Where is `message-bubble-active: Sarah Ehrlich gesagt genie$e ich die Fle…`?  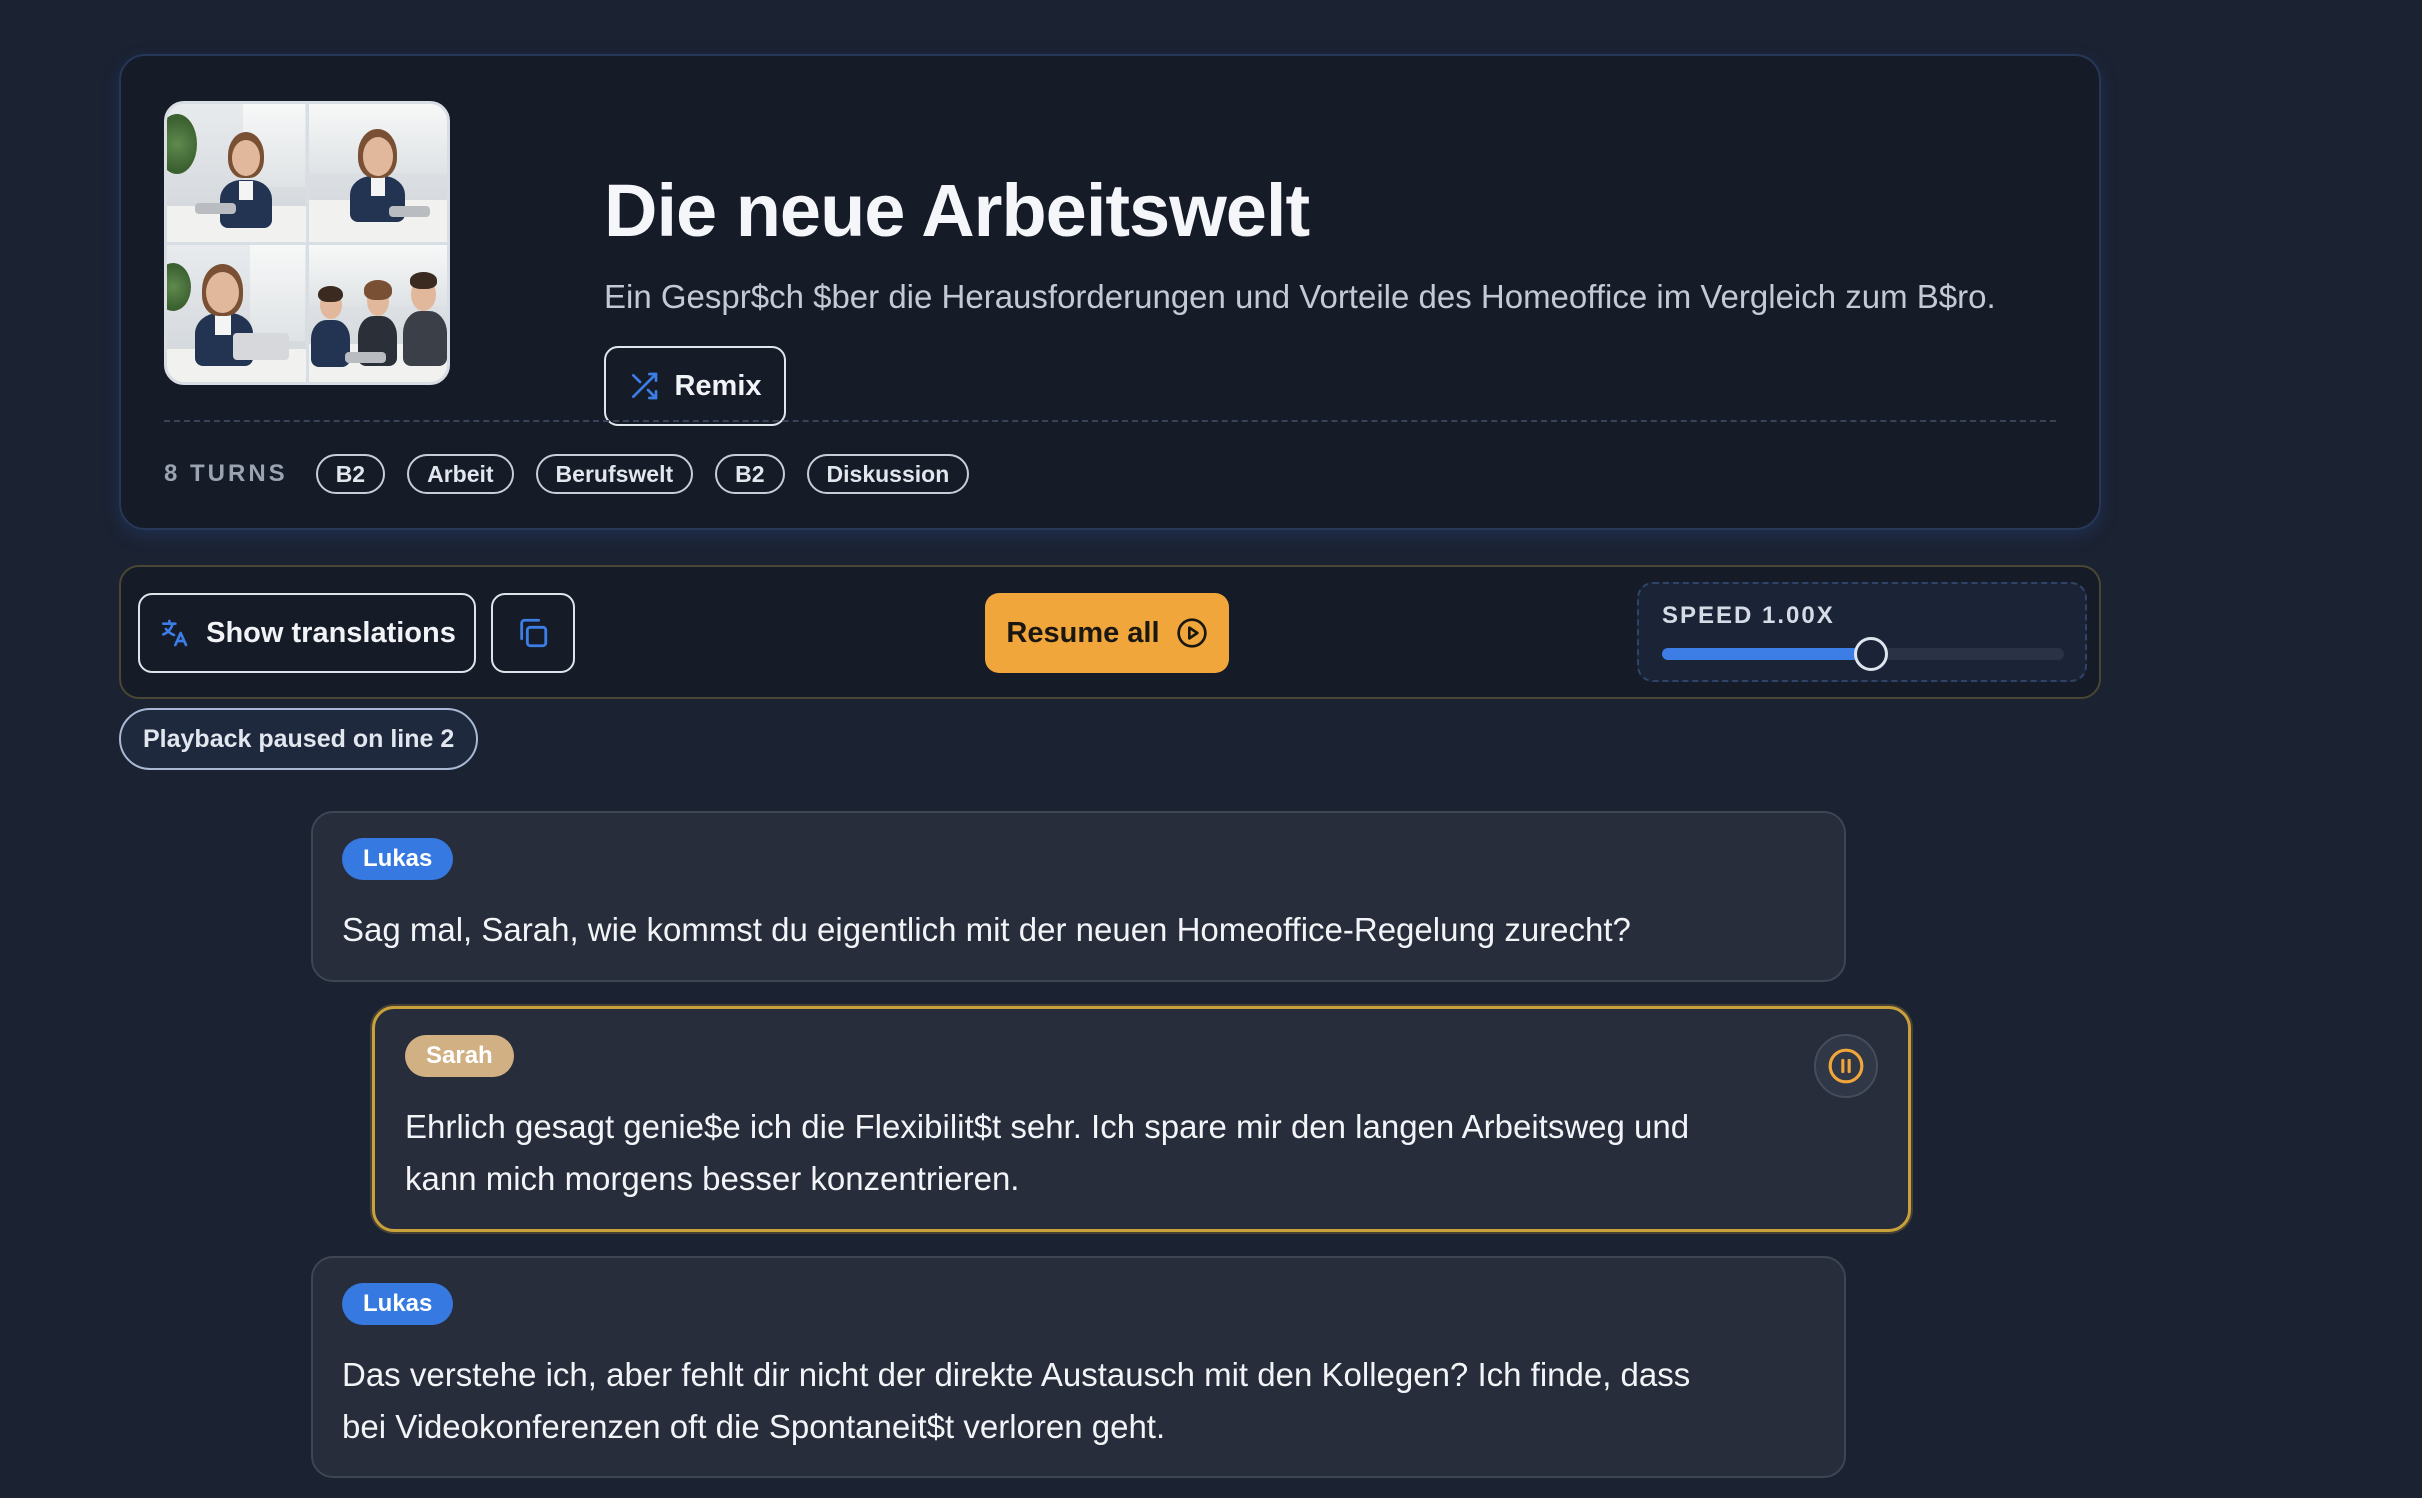 message-bubble-active: Sarah Ehrlich gesagt genie$e ich die Fle… is located at coordinates (1141, 1119).